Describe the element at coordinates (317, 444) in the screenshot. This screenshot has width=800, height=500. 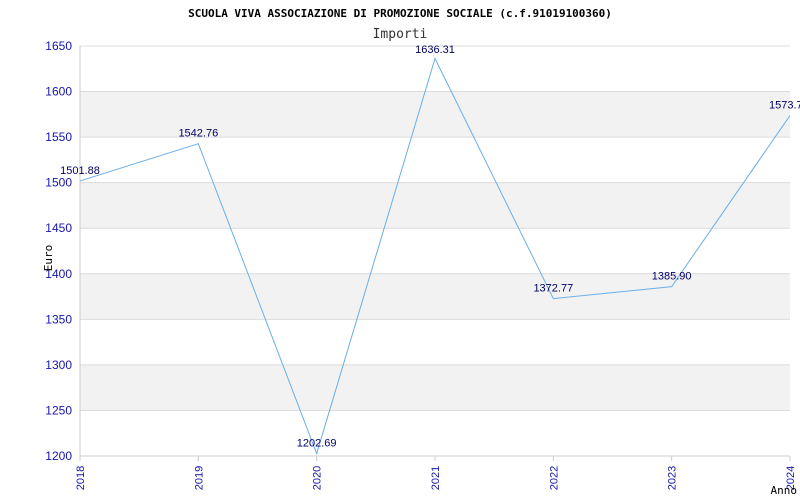
I see `data-label: 1202.69` at that location.